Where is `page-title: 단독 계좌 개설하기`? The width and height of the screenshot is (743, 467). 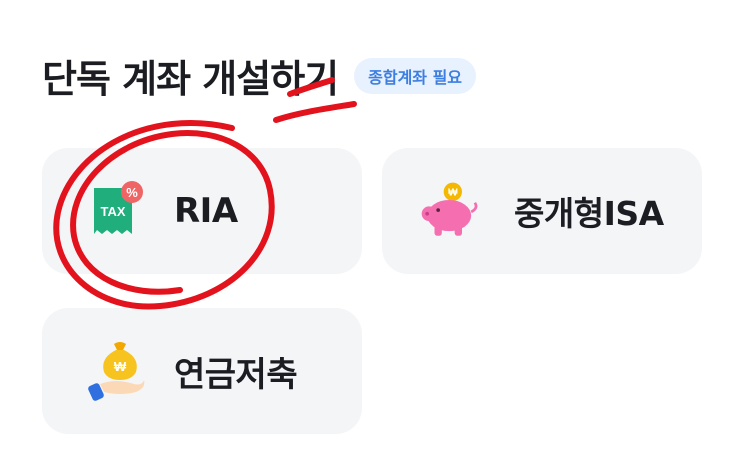
page-title: 단독 계좌 개설하기 is located at coordinates (190, 79).